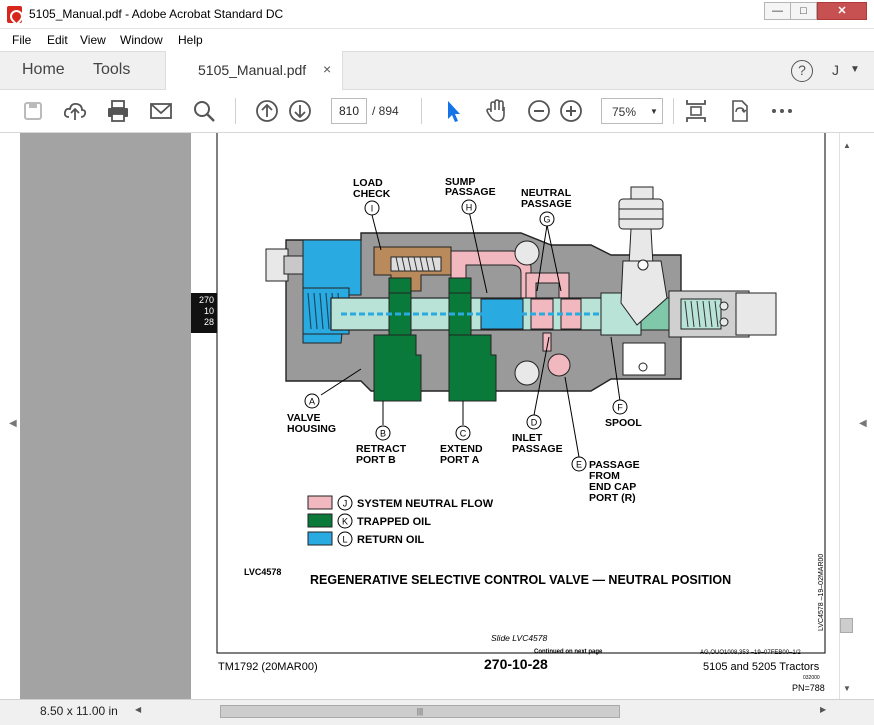  What do you see at coordinates (516, 664) in the screenshot?
I see `page-number-label: 270-10-28` at bounding box center [516, 664].